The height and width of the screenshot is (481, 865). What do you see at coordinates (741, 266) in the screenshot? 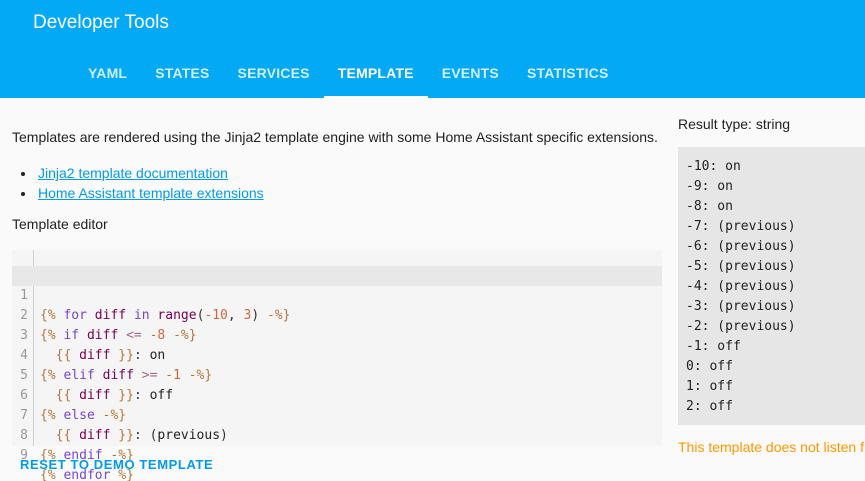
I see `result-line: -5: (previous)` at bounding box center [741, 266].